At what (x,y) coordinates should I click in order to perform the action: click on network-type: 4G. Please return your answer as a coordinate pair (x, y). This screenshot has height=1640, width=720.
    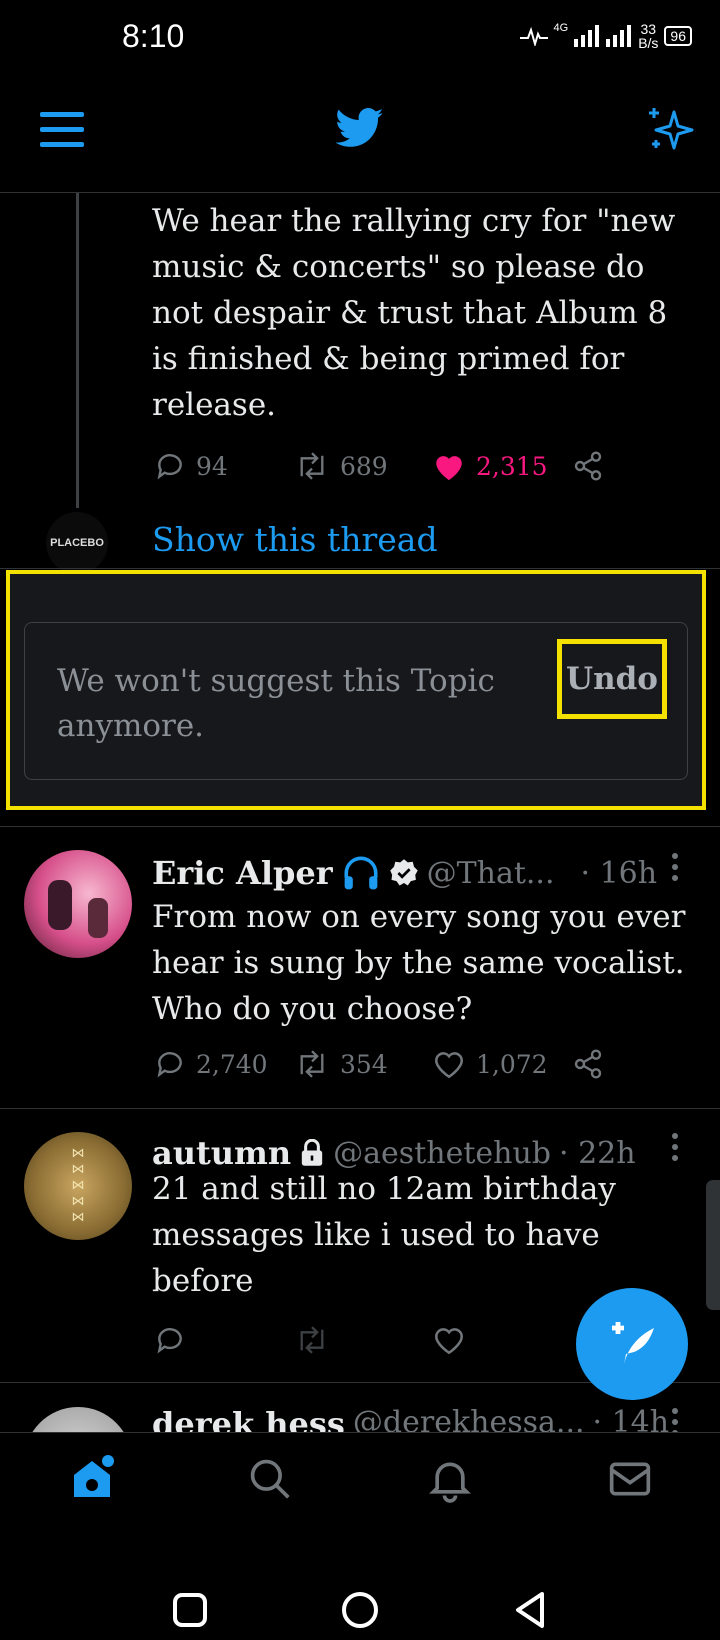
    Looking at the image, I should click on (561, 28).